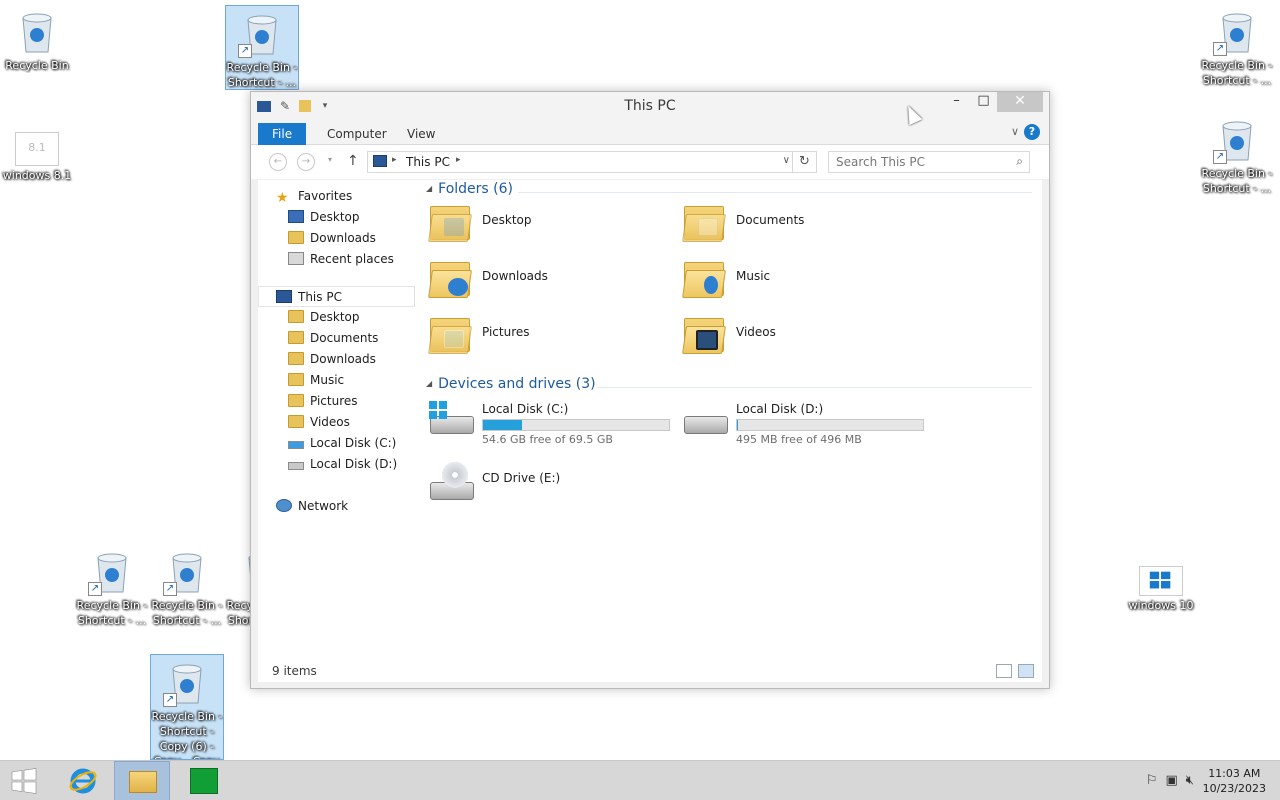 This screenshot has width=1280, height=800. I want to click on address-bar: ▸ This PC ▸ ∨ ↻, so click(592, 162).